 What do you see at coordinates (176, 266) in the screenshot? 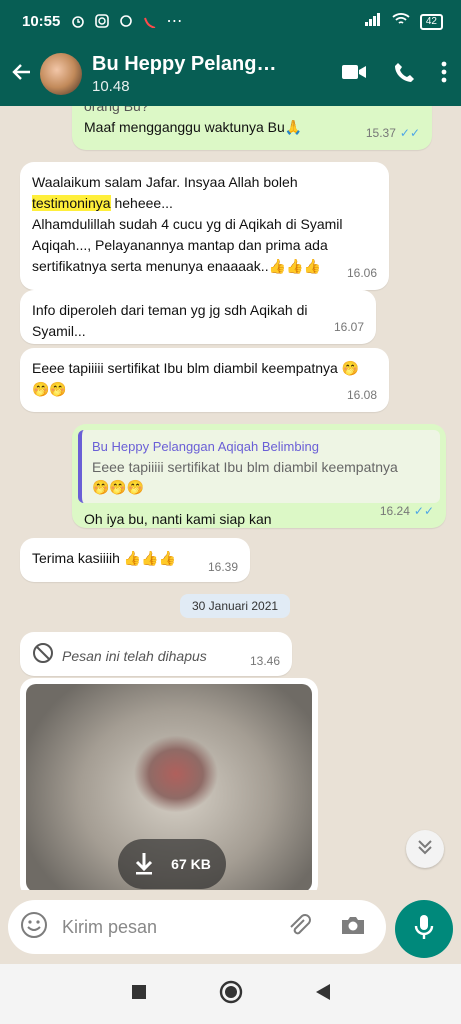
I see `message-text: sertifikatnya serta menunya enaaaak..👍👍👍` at bounding box center [176, 266].